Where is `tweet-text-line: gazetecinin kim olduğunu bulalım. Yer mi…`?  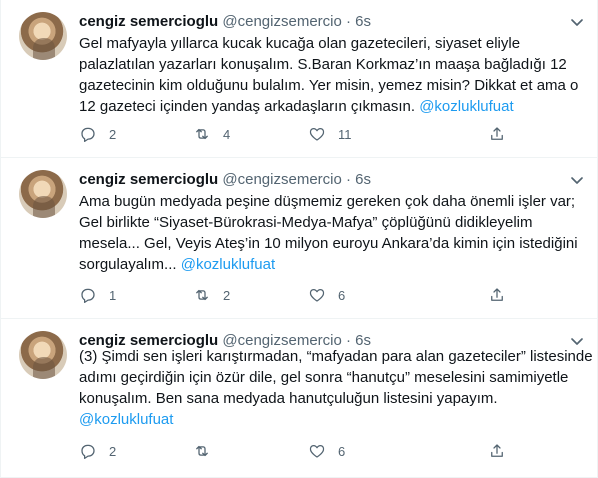
tweet-text-line: gazetecinin kim olduğunu bulalım. Yer mi… is located at coordinates (329, 85).